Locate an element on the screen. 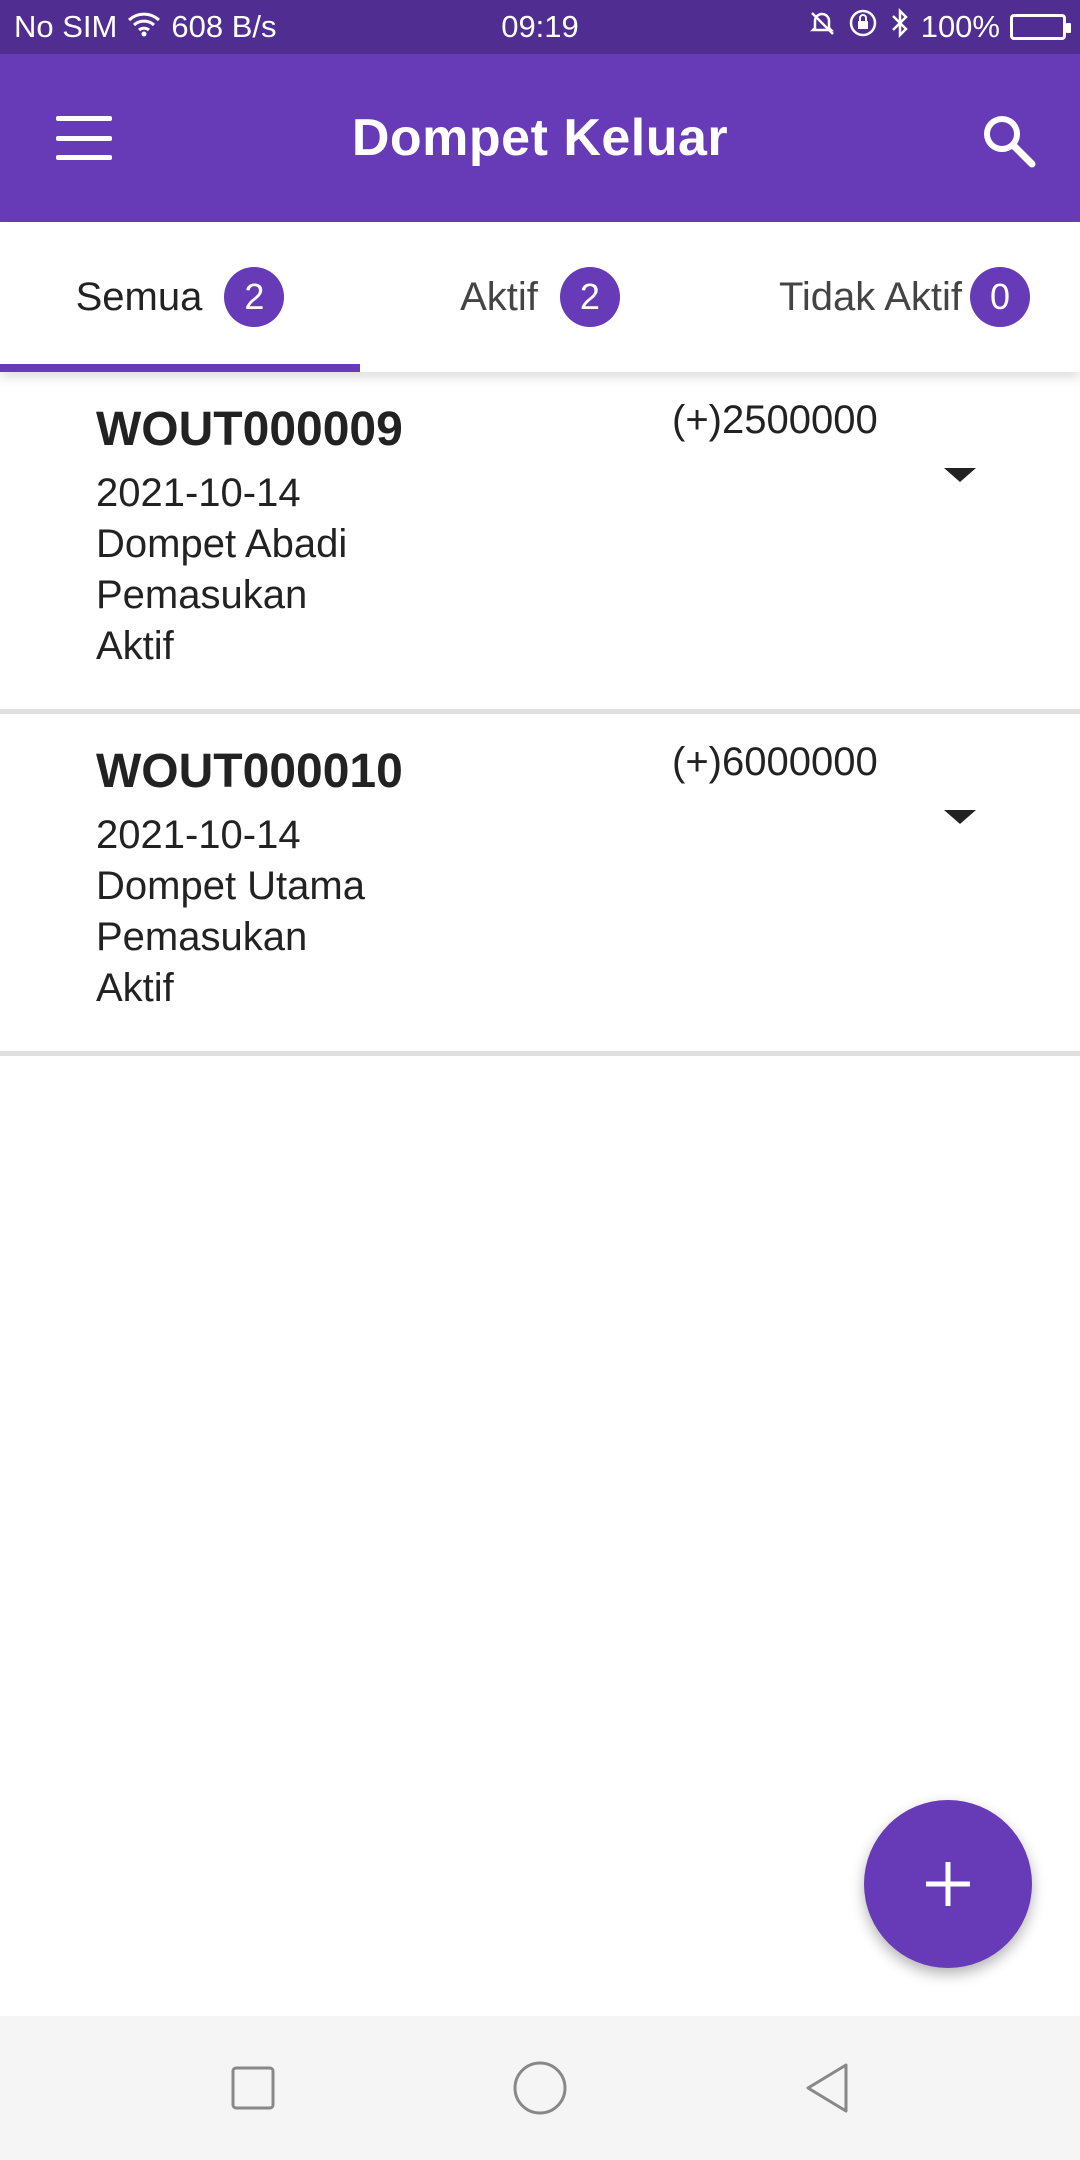 This screenshot has height=2160, width=1080. entry-wallet: Dompet Utama is located at coordinates (230, 886).